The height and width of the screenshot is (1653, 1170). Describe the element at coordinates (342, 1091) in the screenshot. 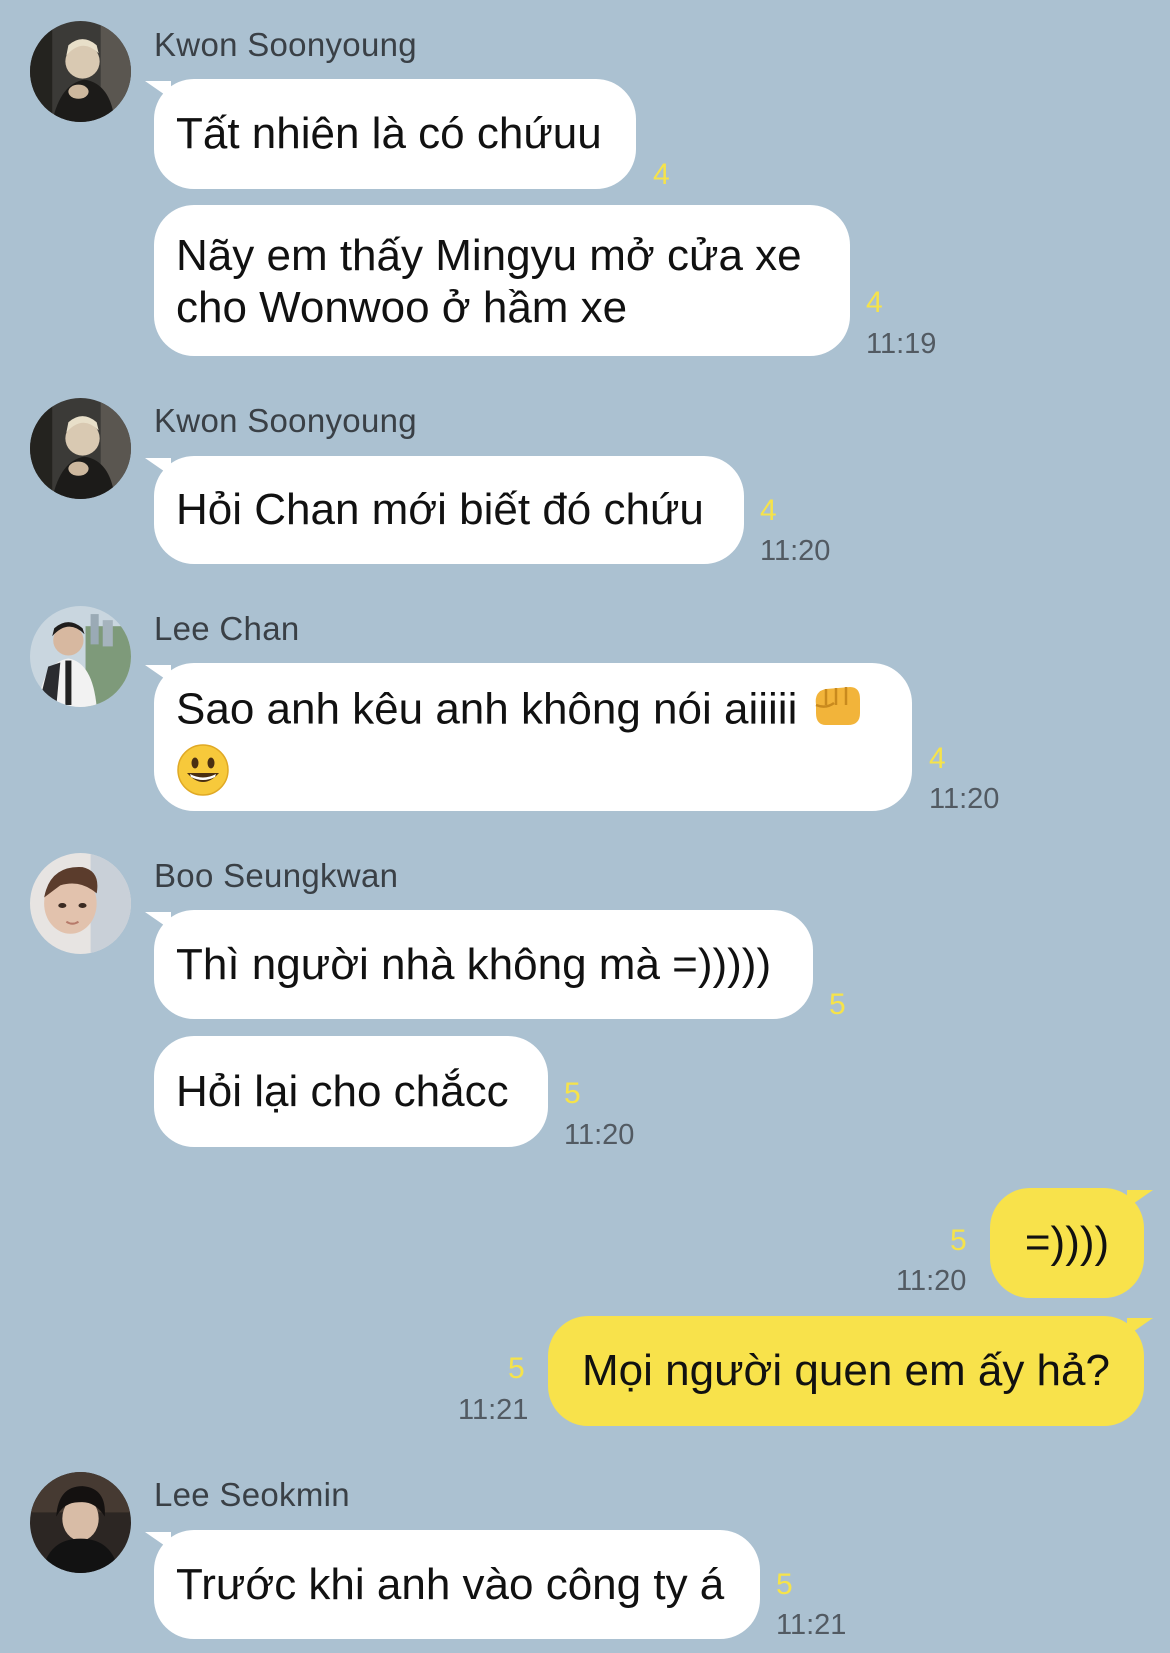

I see `message-text: Hỏi lại cho chắcc` at that location.